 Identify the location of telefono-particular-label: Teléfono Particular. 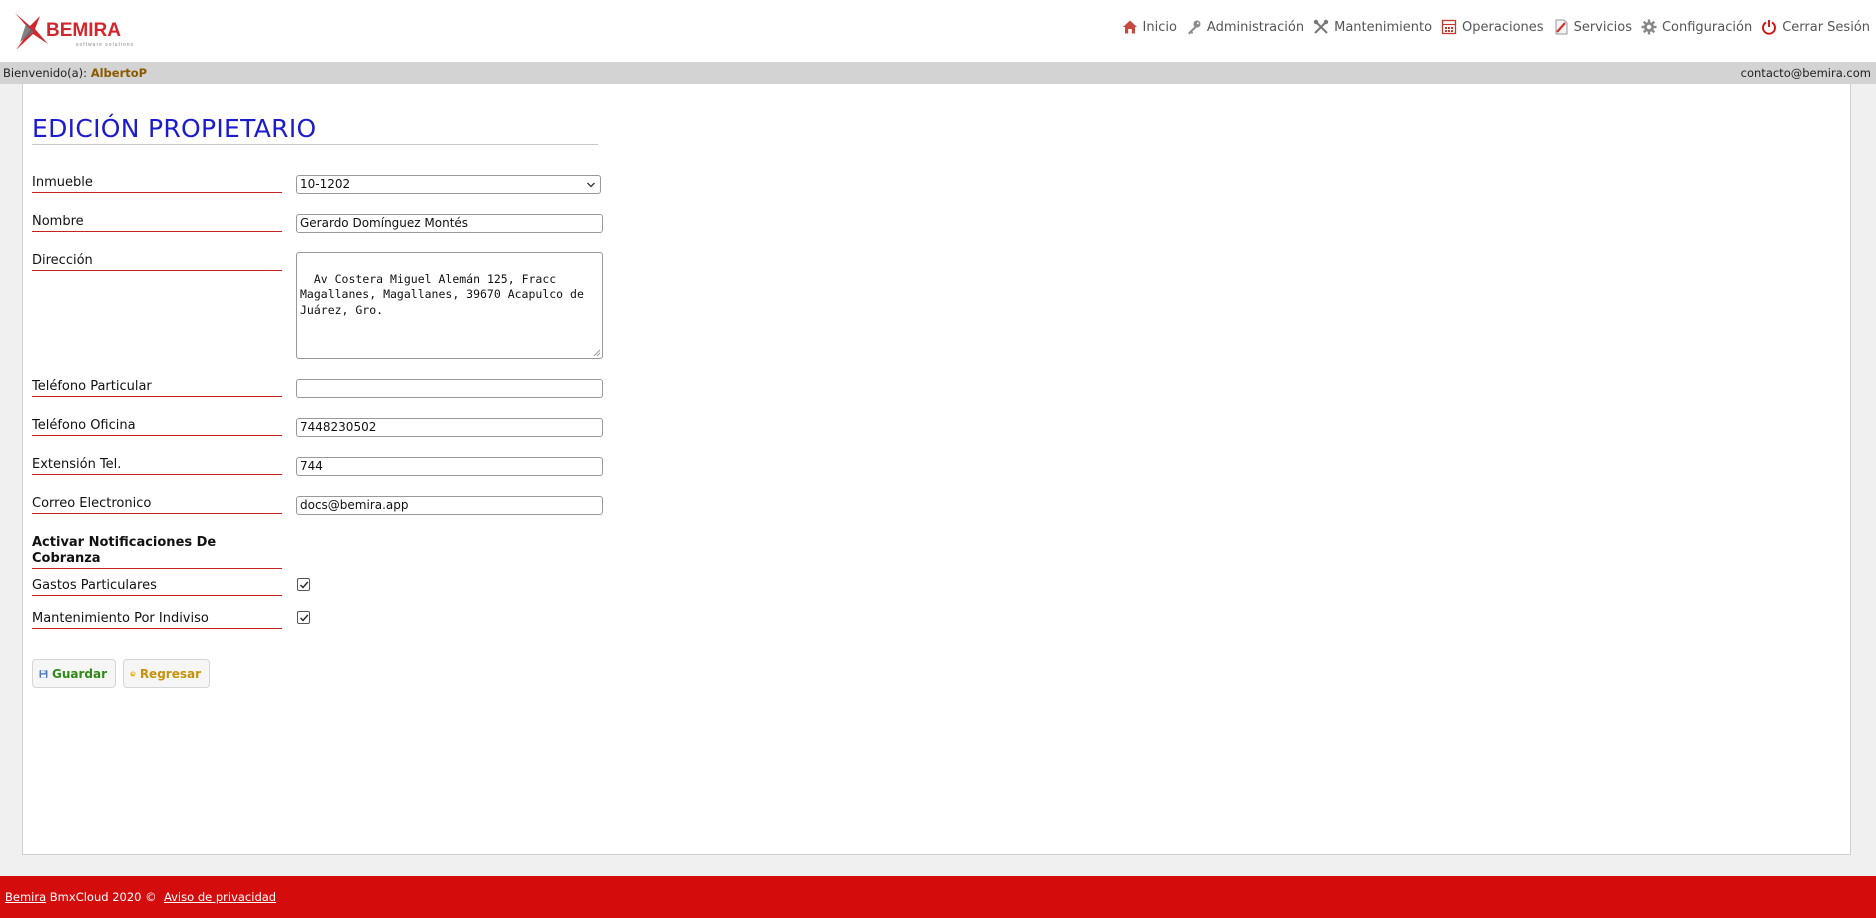
(157, 388).